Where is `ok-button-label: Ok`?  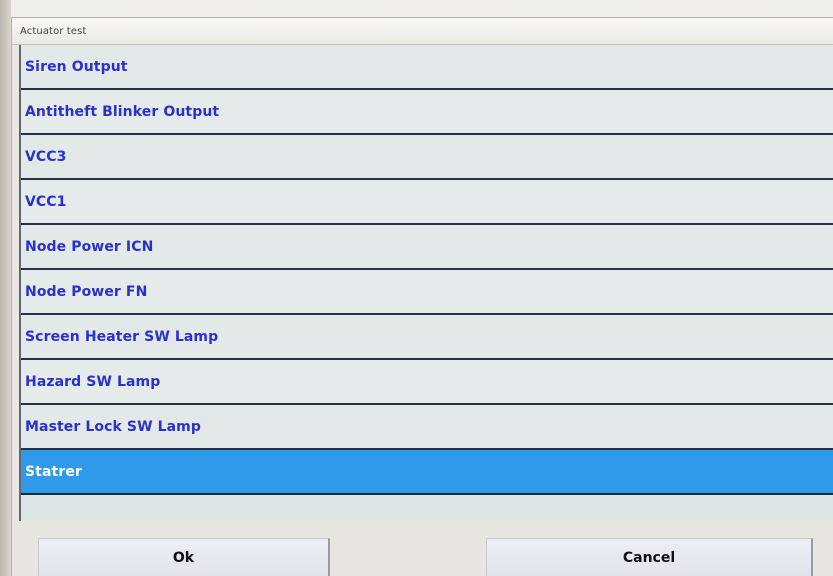 ok-button-label: Ok is located at coordinates (183, 558).